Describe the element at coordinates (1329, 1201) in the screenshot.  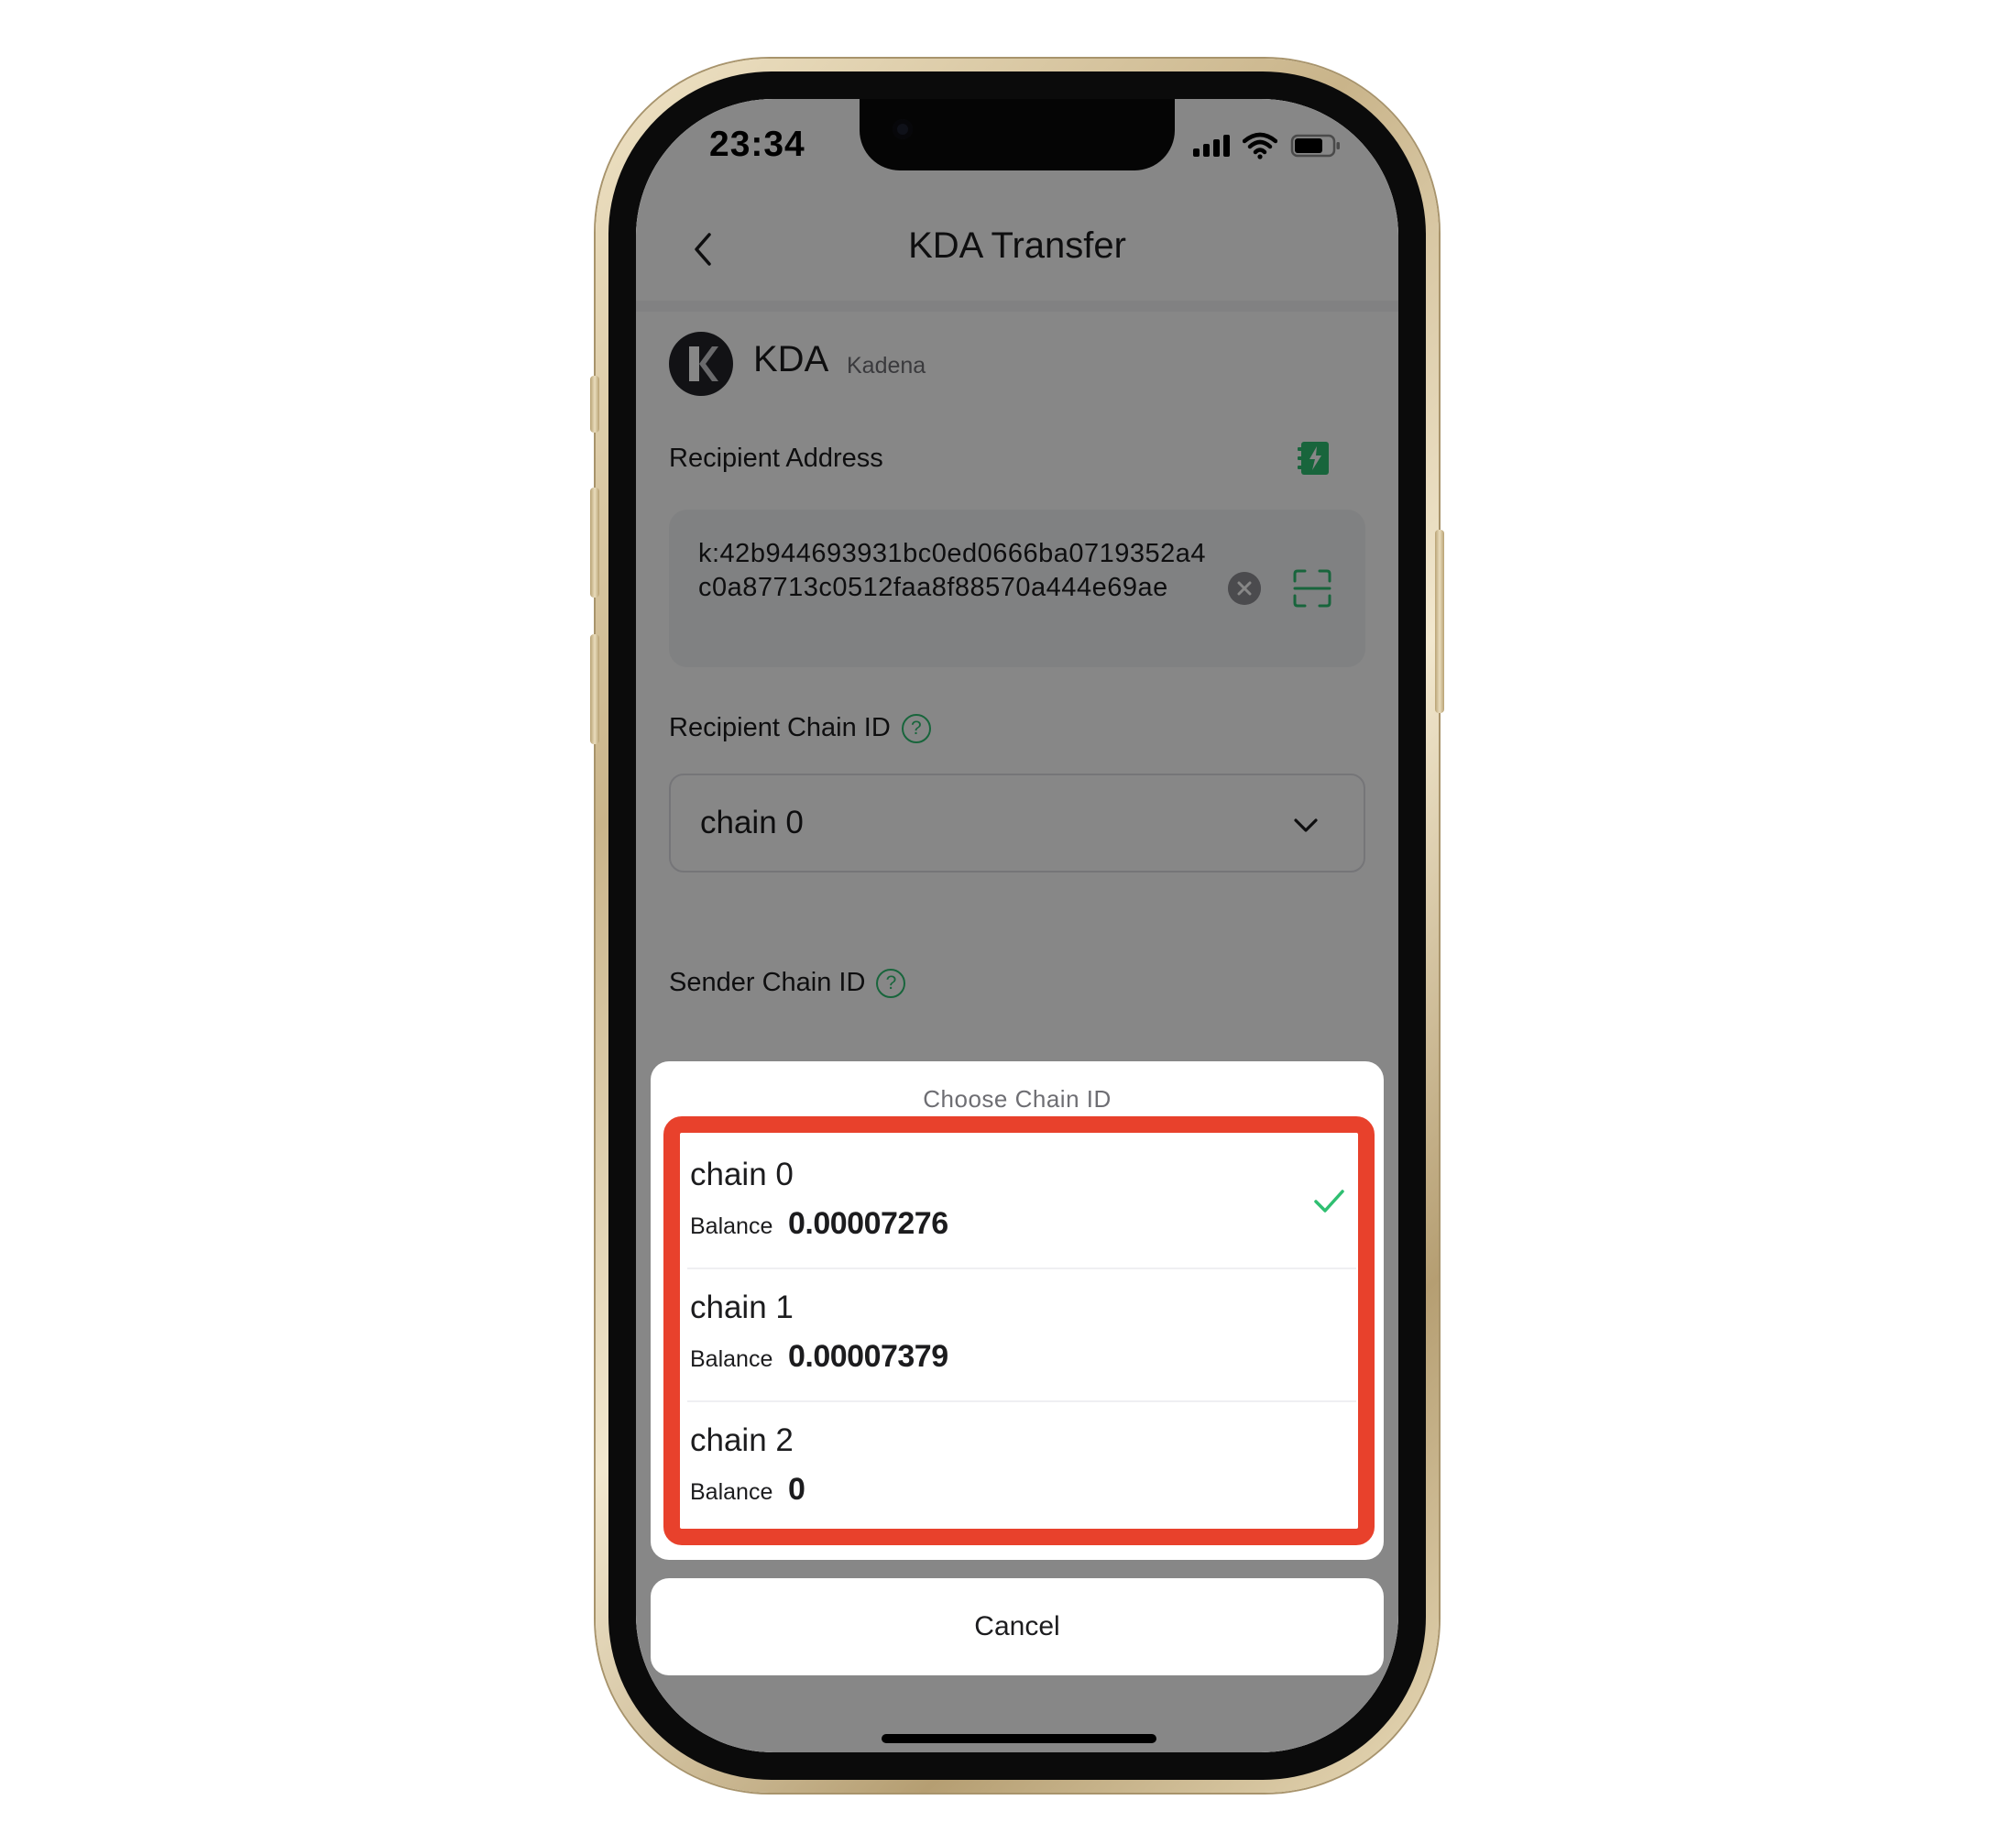
I see `check-icon` at that location.